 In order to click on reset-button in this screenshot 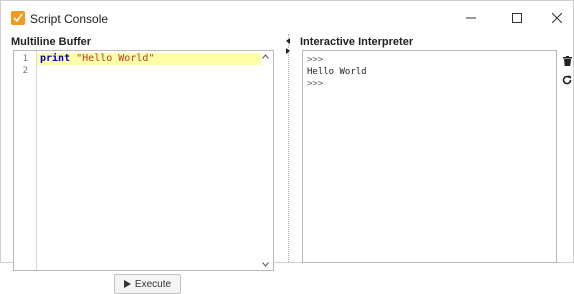, I will do `click(567, 80)`.